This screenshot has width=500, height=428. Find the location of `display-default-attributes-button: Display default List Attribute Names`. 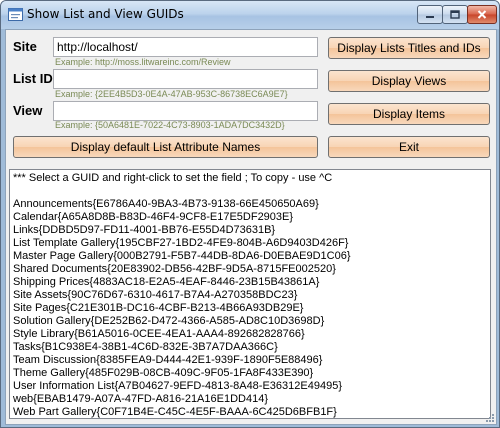

display-default-attributes-button: Display default List Attribute Names is located at coordinates (165, 147).